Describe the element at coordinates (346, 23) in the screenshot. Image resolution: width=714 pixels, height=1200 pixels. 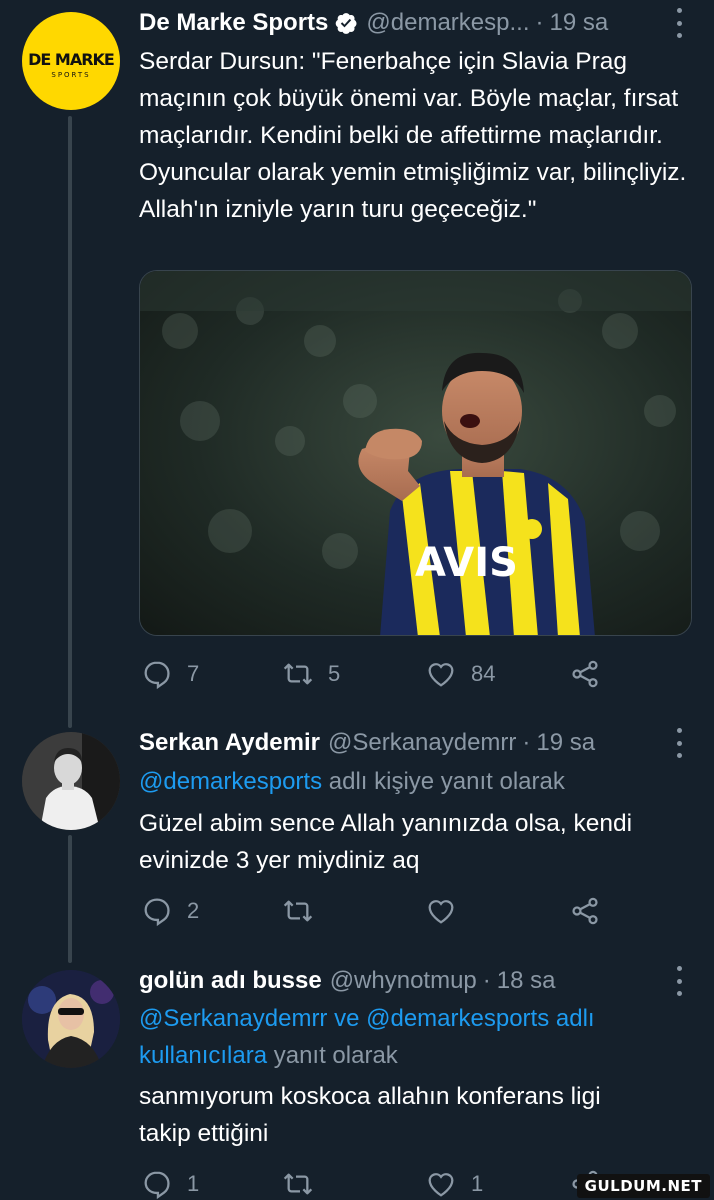
I see `verified-icon` at that location.